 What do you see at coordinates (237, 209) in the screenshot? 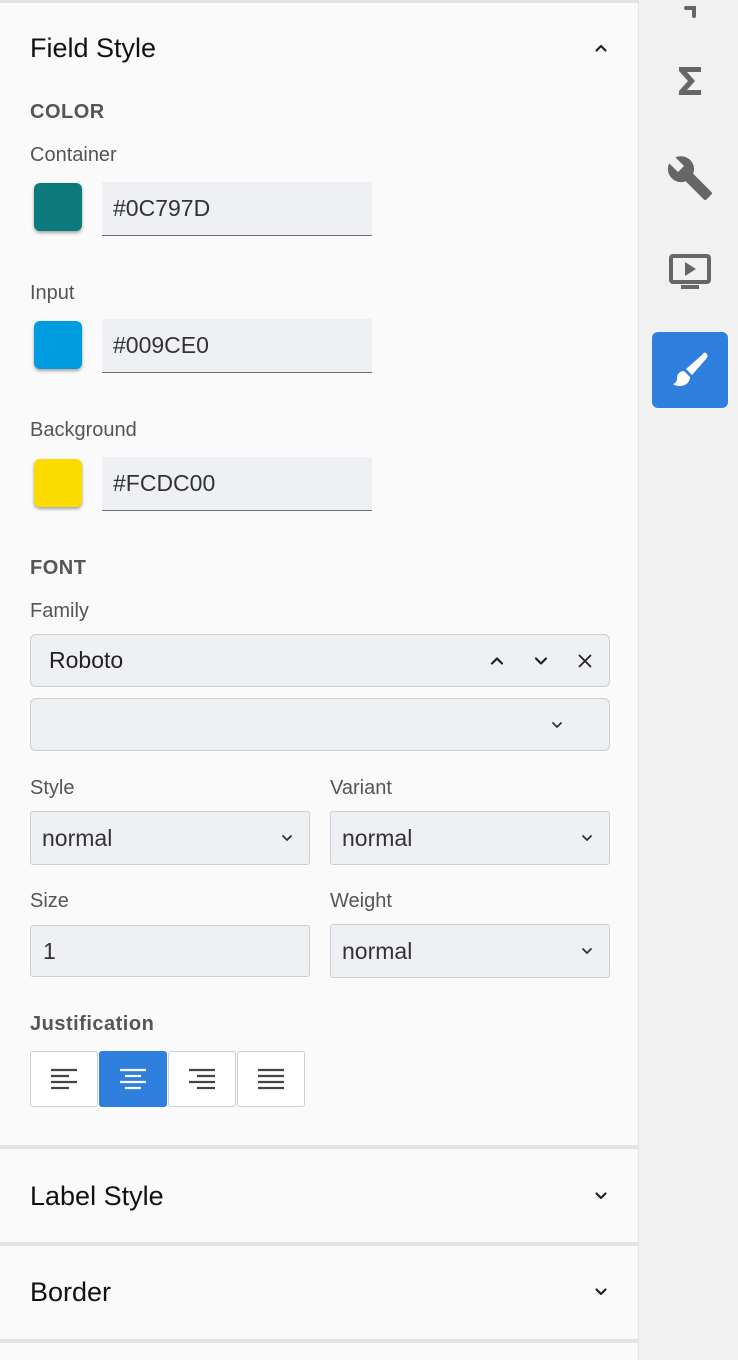
I see `container-color-input` at bounding box center [237, 209].